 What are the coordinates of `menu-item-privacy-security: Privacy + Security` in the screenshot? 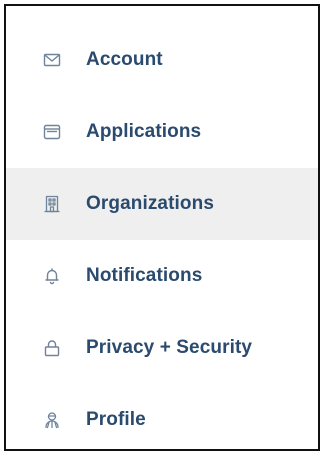 It's located at (162, 348).